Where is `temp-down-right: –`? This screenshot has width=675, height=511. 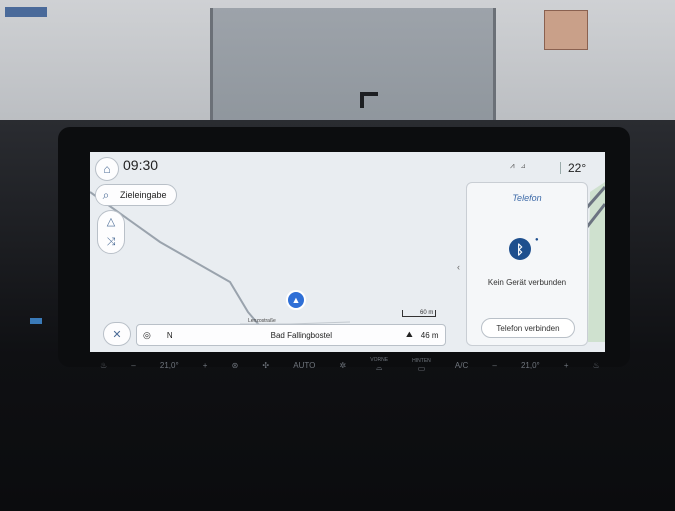 temp-down-right: – is located at coordinates (494, 365).